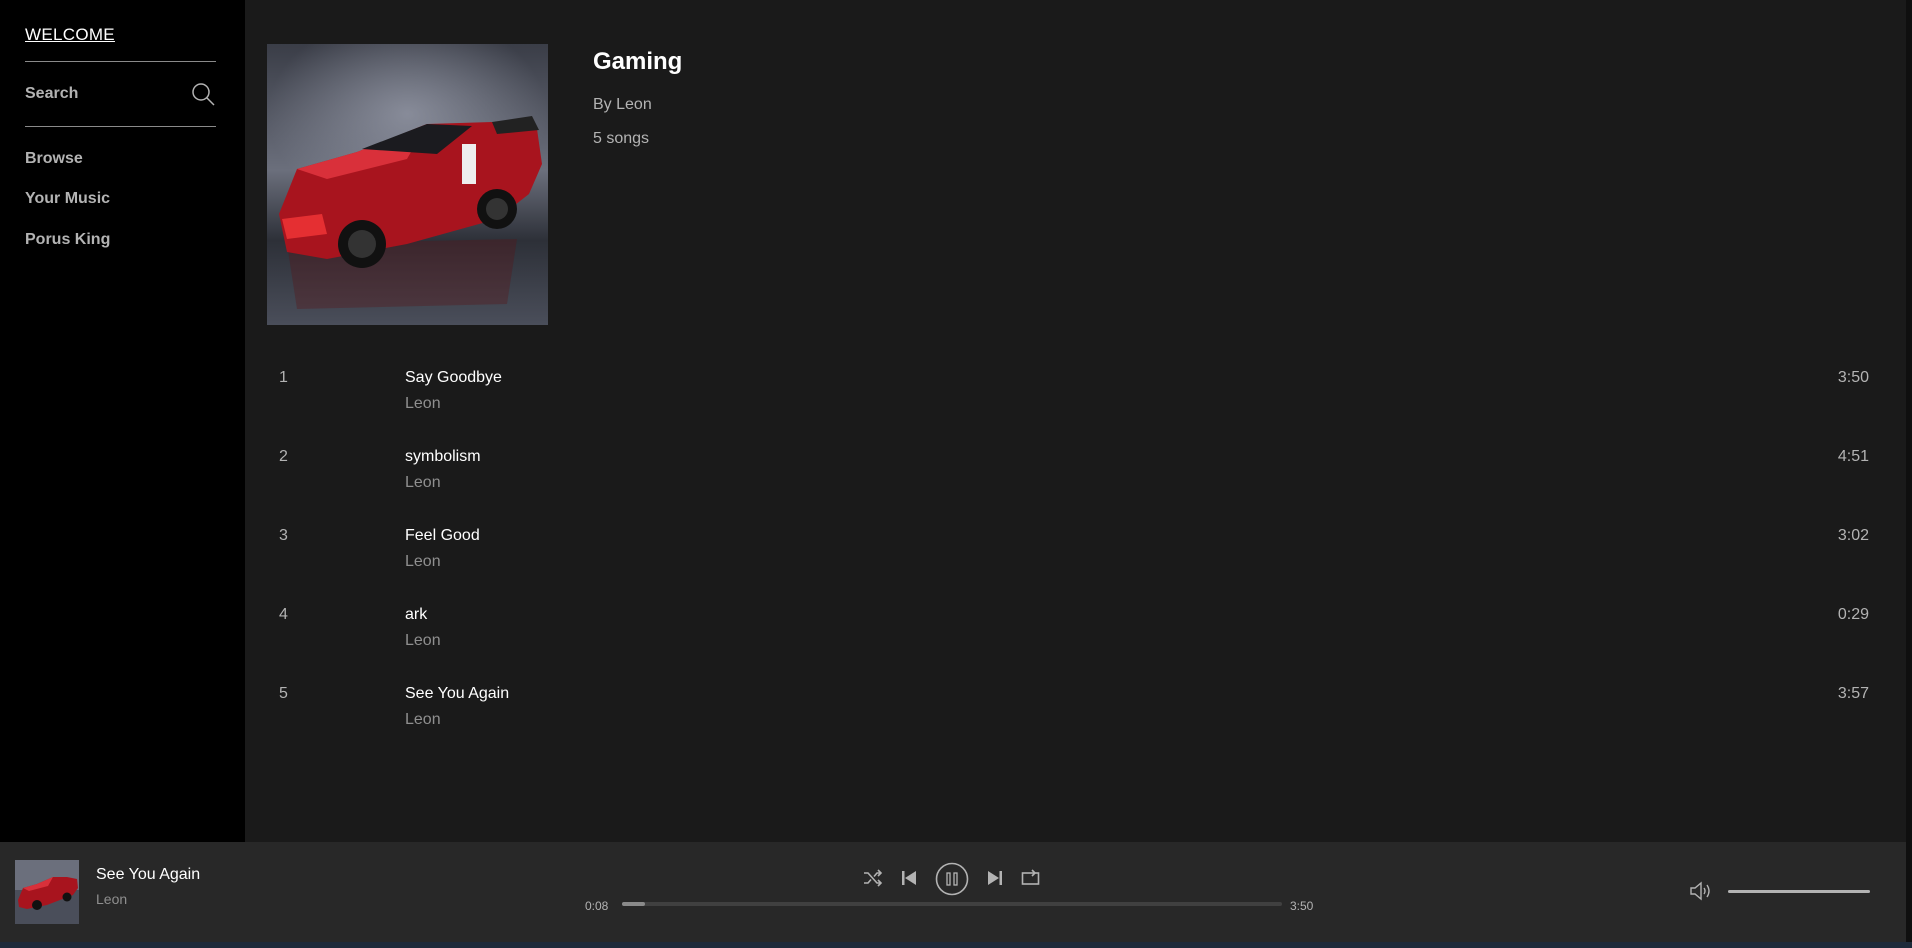  Describe the element at coordinates (283, 693) in the screenshot. I see `track-number: 5` at that location.